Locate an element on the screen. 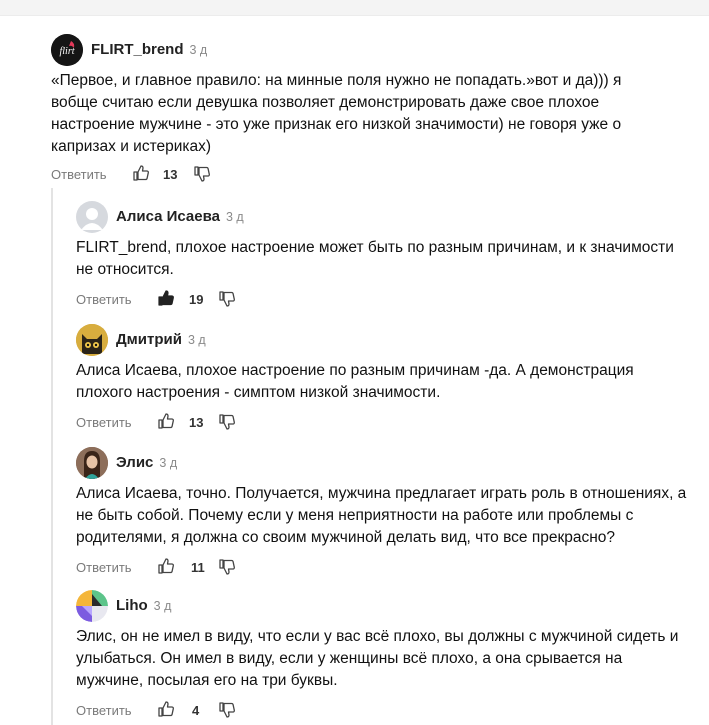 Image resolution: width=709 pixels, height=725 pixels. like-count: 19 is located at coordinates (196, 299).